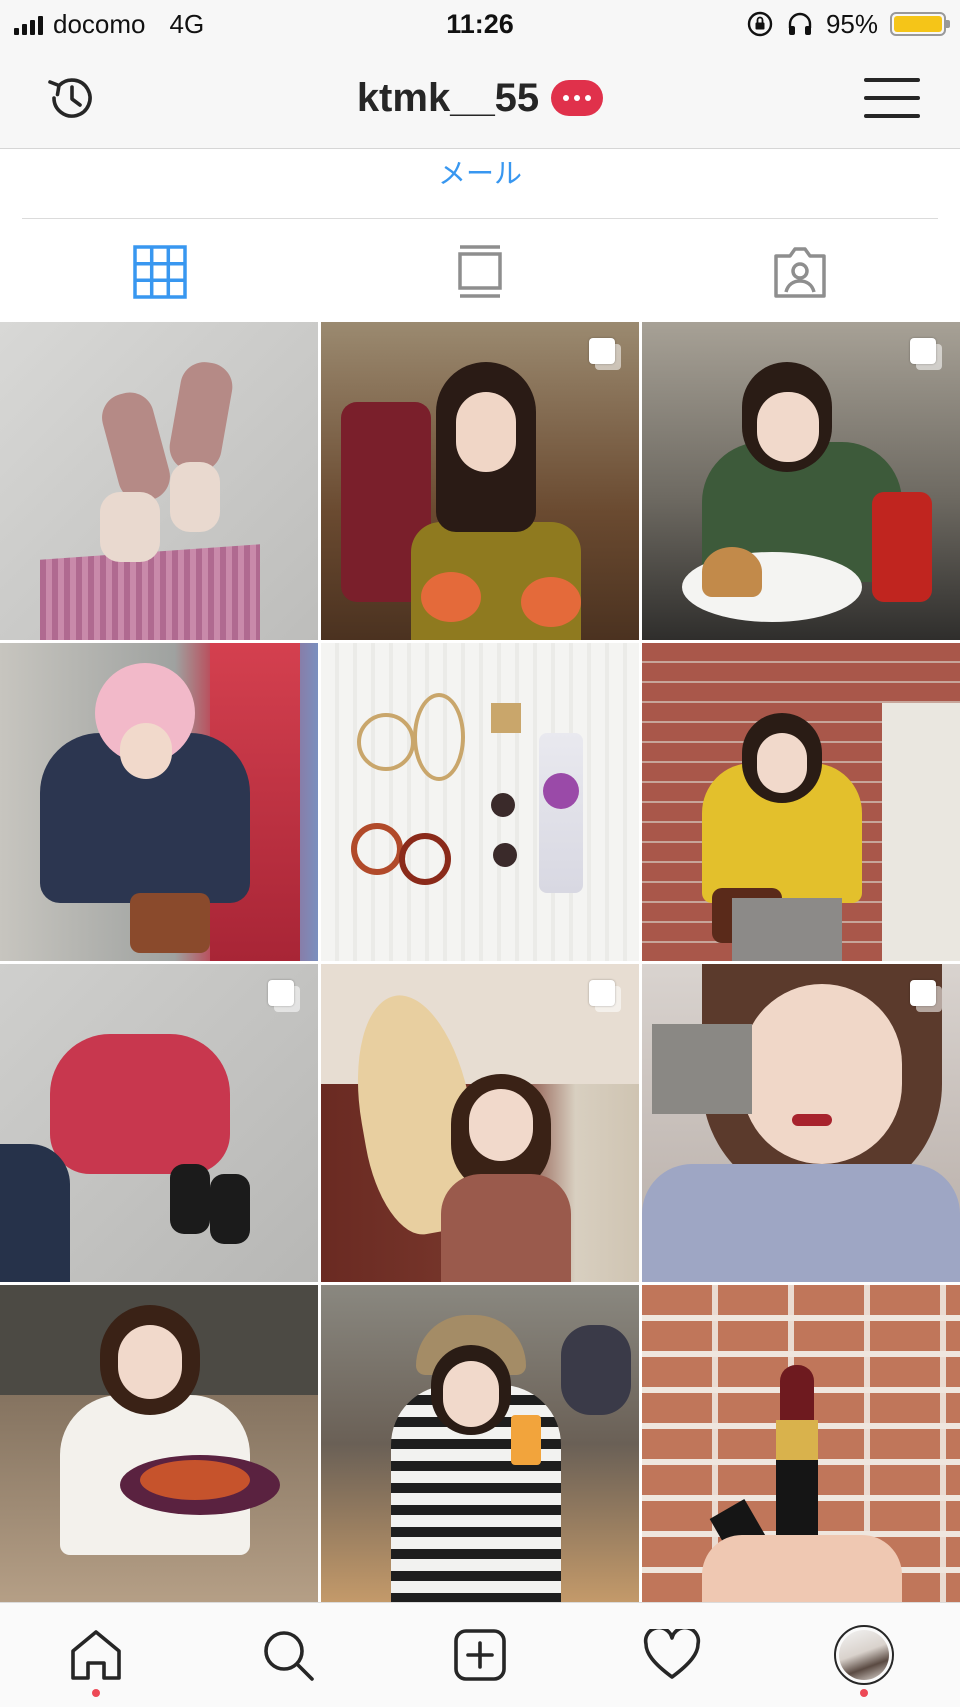 Image resolution: width=960 pixels, height=1707 pixels. I want to click on battery-percent: 95%, so click(851, 23).